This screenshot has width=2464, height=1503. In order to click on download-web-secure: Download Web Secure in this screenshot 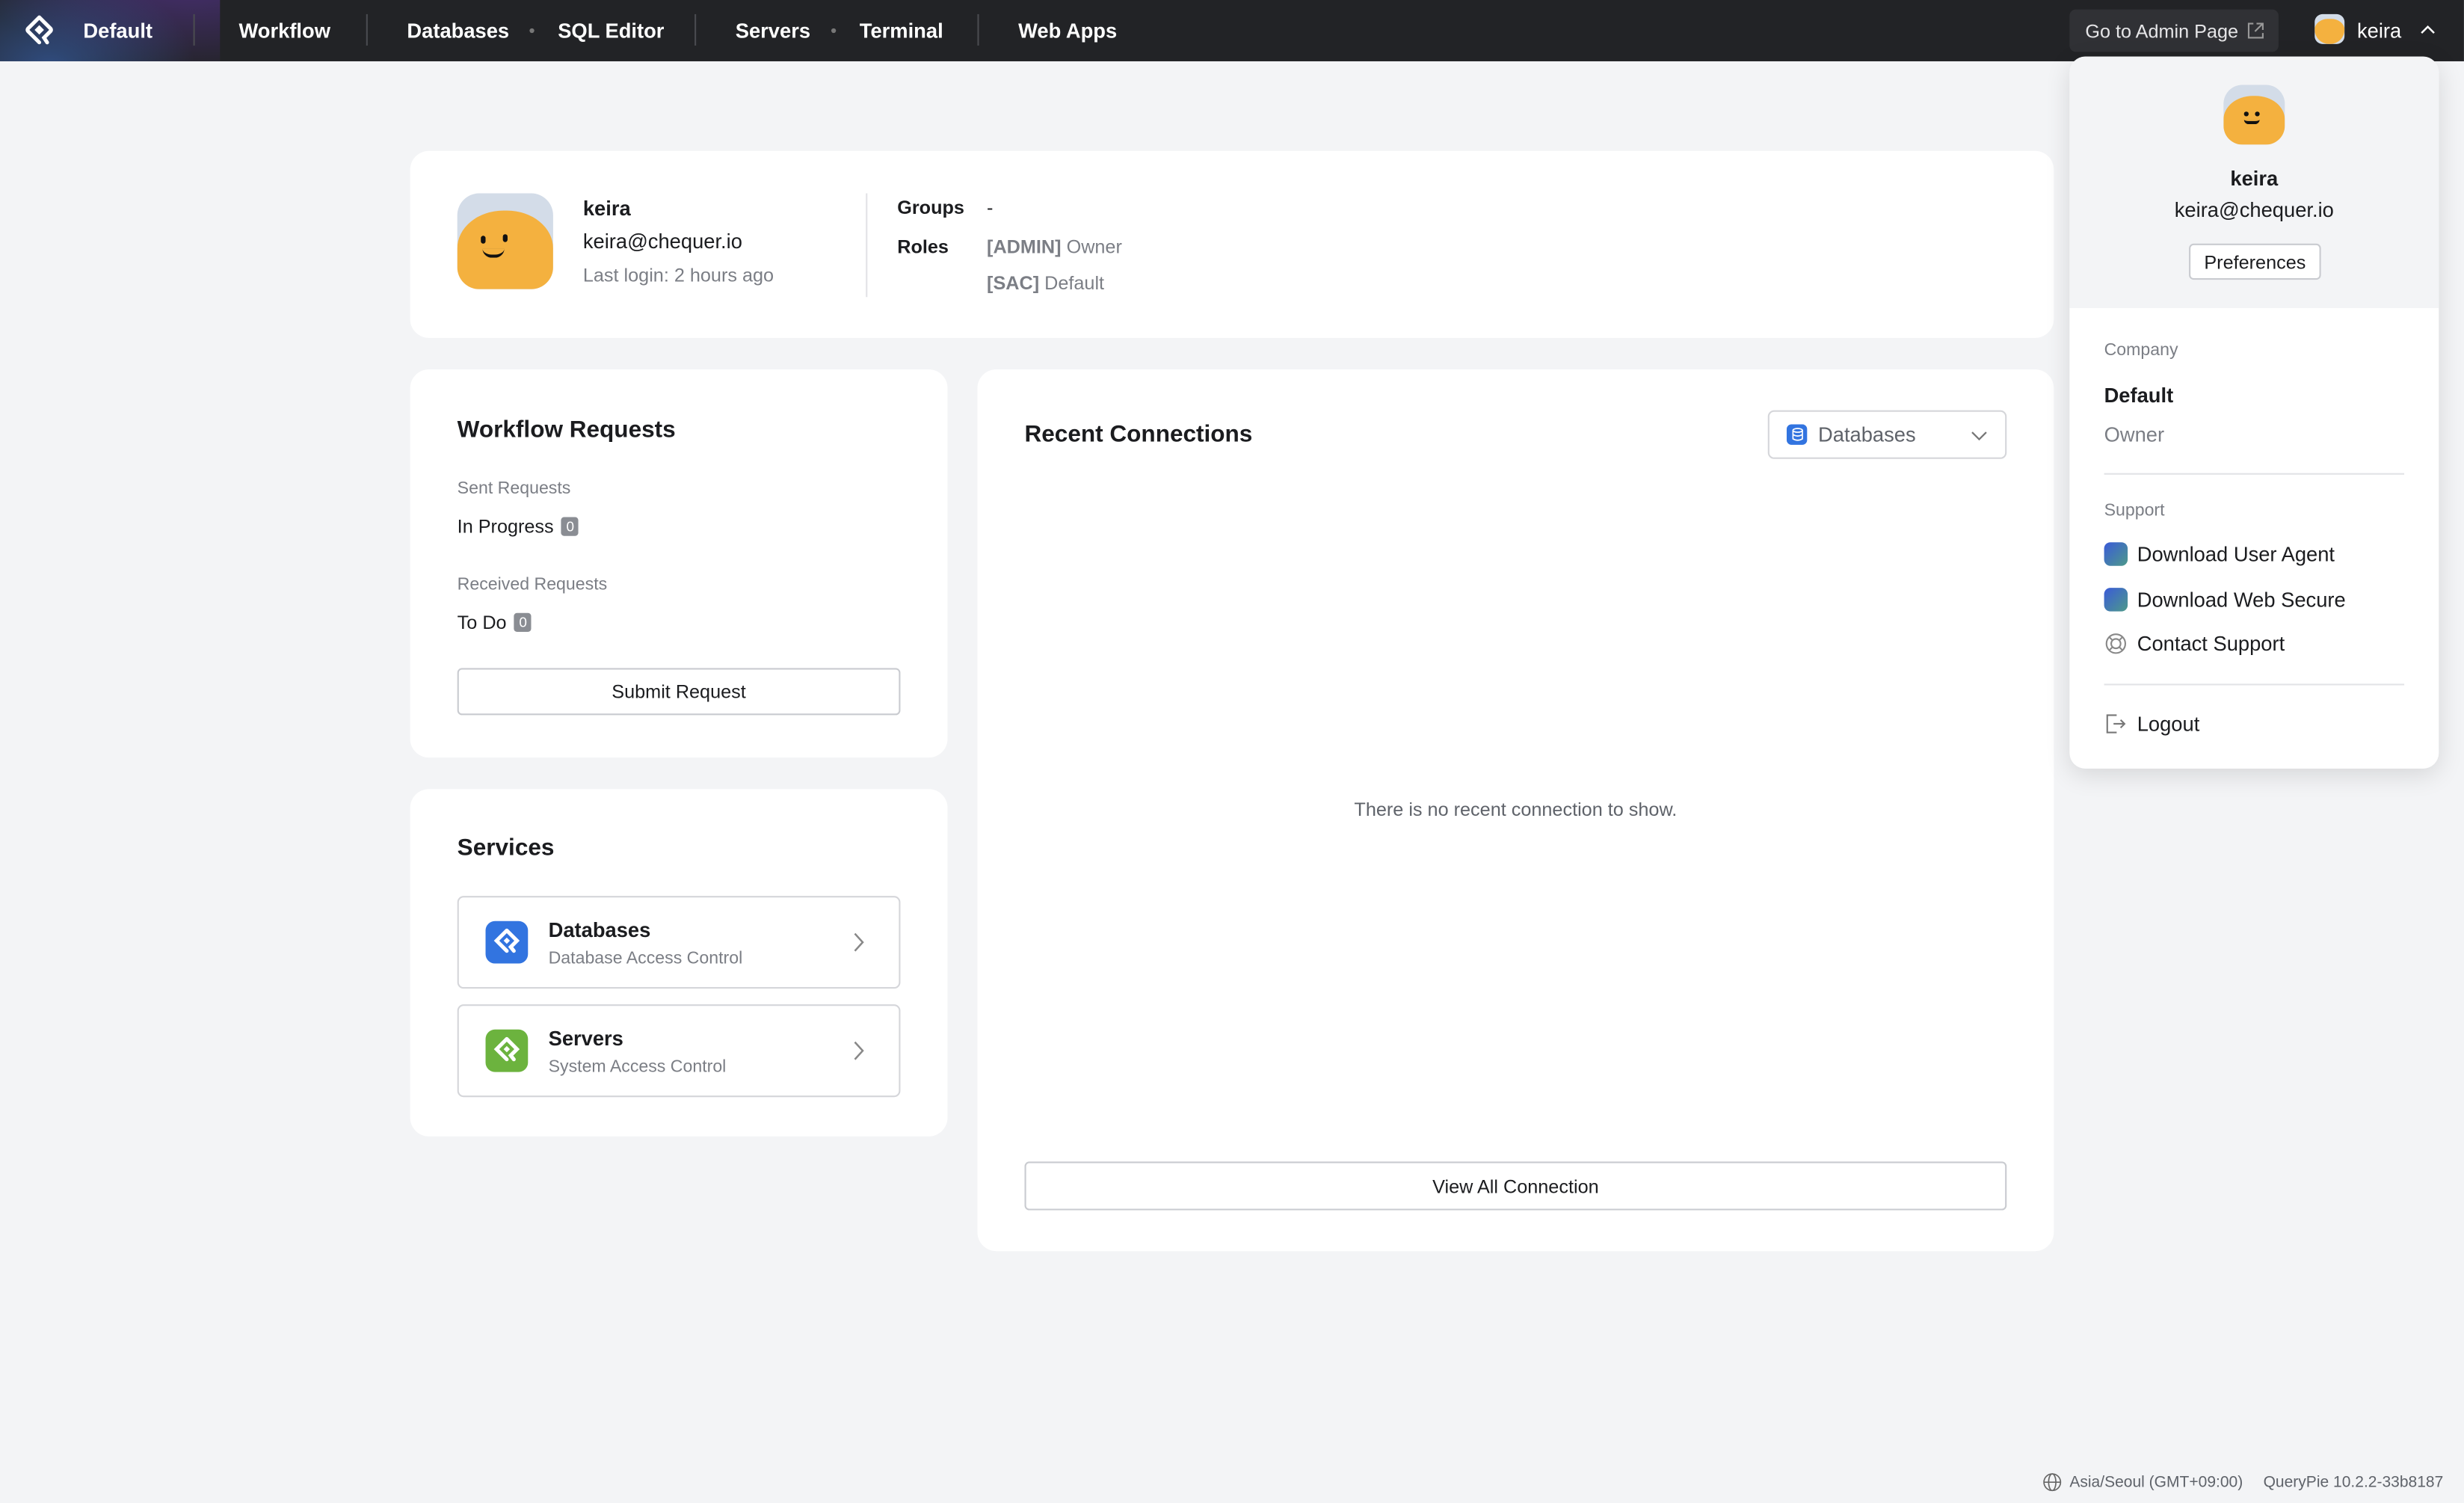, I will do `click(2225, 600)`.